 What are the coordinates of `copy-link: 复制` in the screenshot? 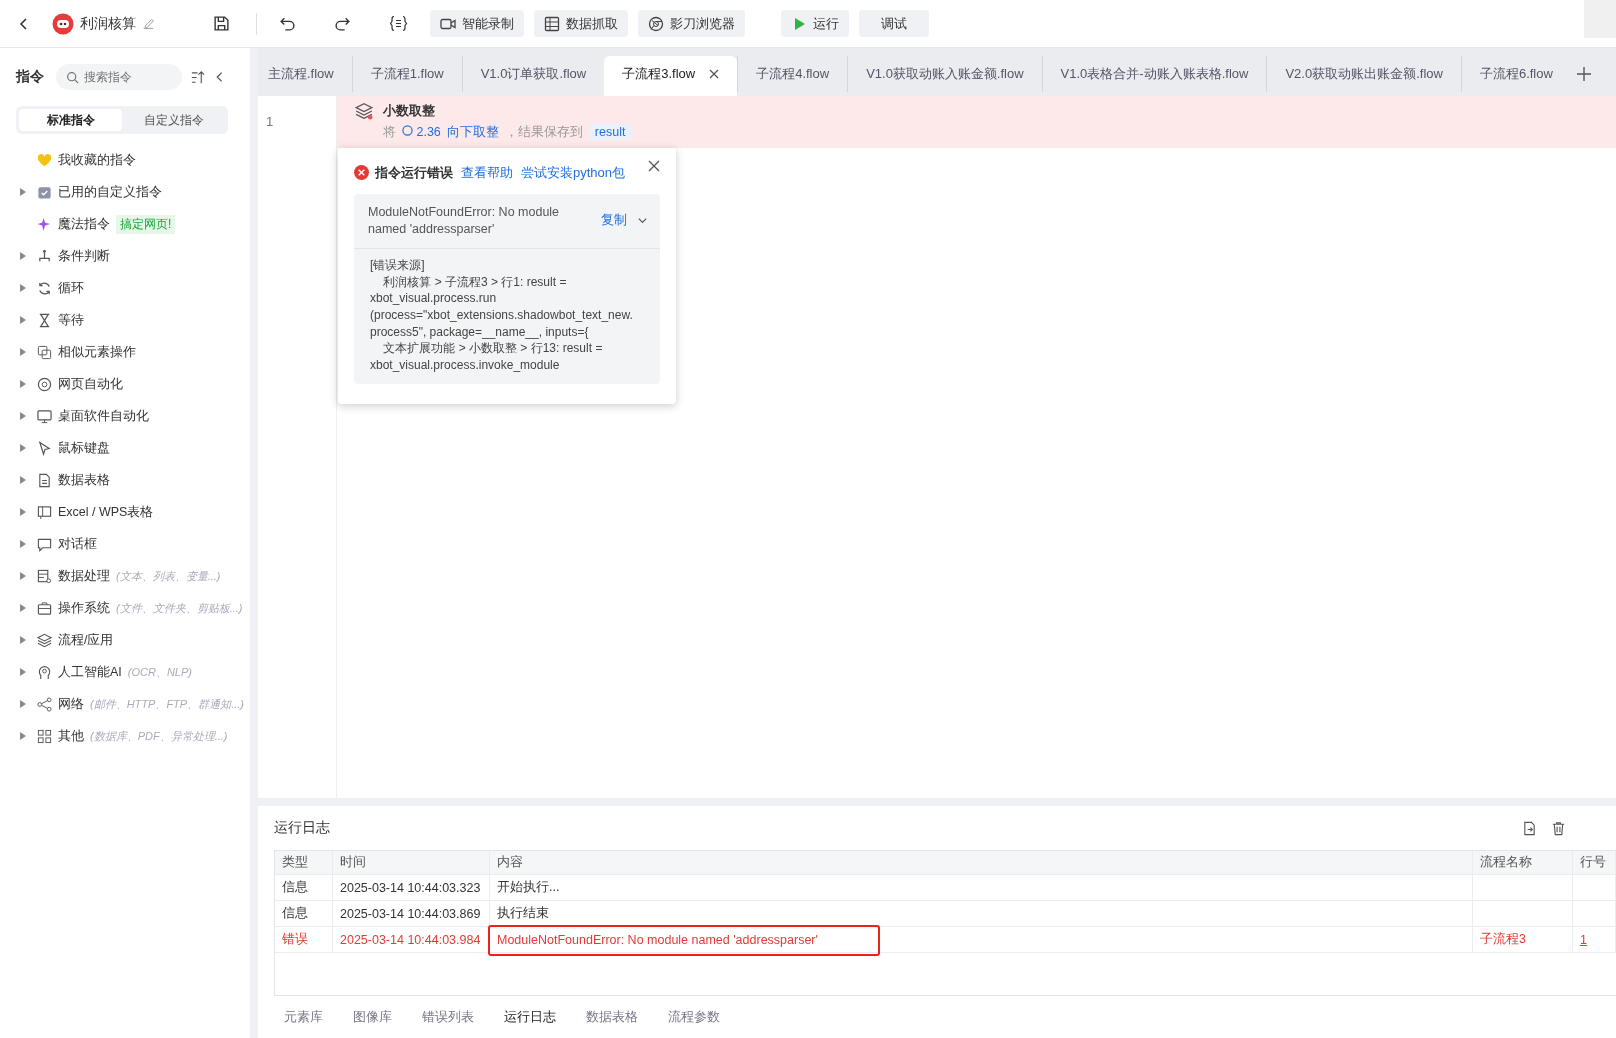 It's located at (614, 221).